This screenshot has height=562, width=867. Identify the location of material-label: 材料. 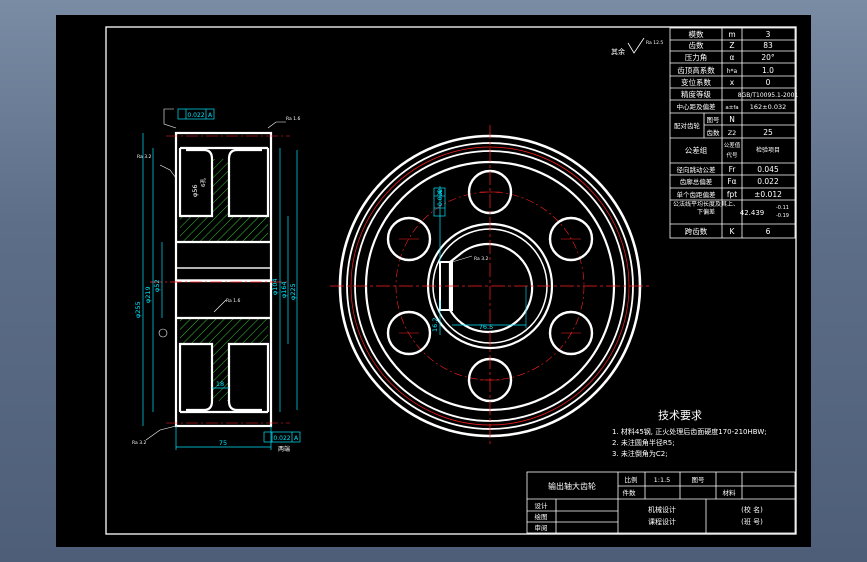
(730, 492).